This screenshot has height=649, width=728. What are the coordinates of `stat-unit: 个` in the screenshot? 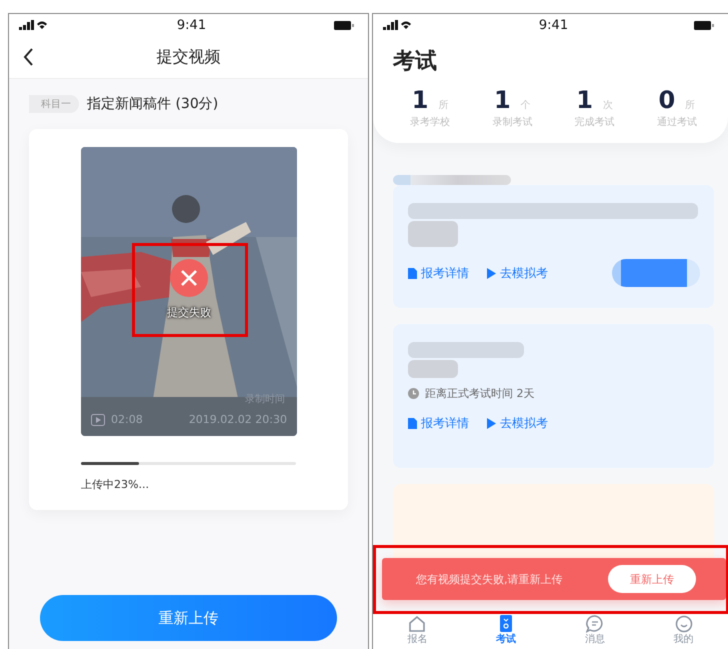 It's located at (525, 105).